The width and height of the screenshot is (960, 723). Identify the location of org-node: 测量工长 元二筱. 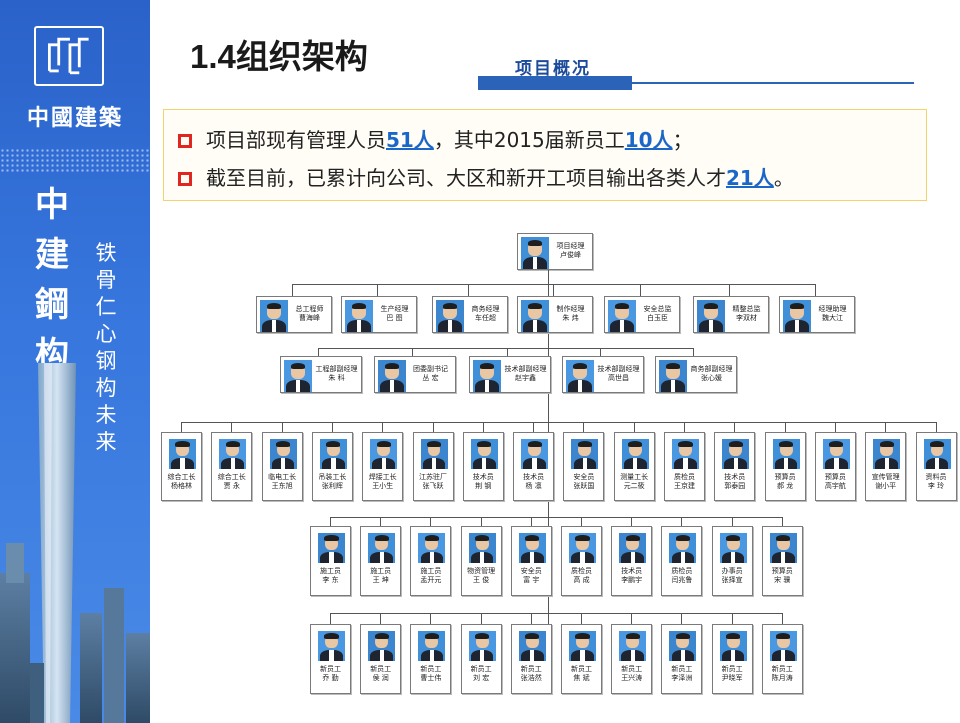
(634, 466).